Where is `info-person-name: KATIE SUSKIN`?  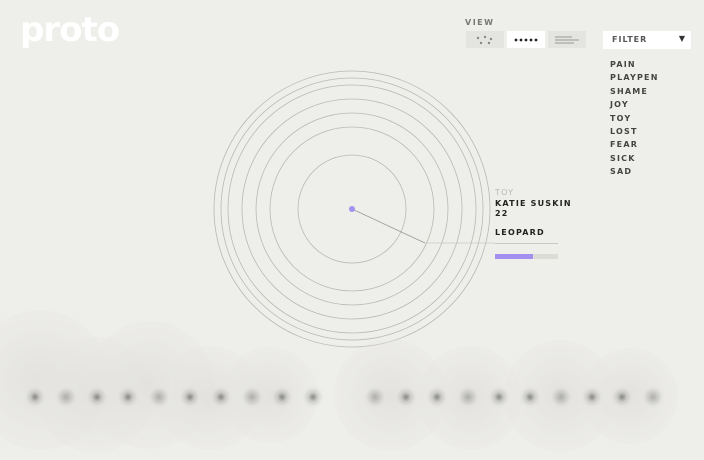 info-person-name: KATIE SUSKIN is located at coordinates (533, 203).